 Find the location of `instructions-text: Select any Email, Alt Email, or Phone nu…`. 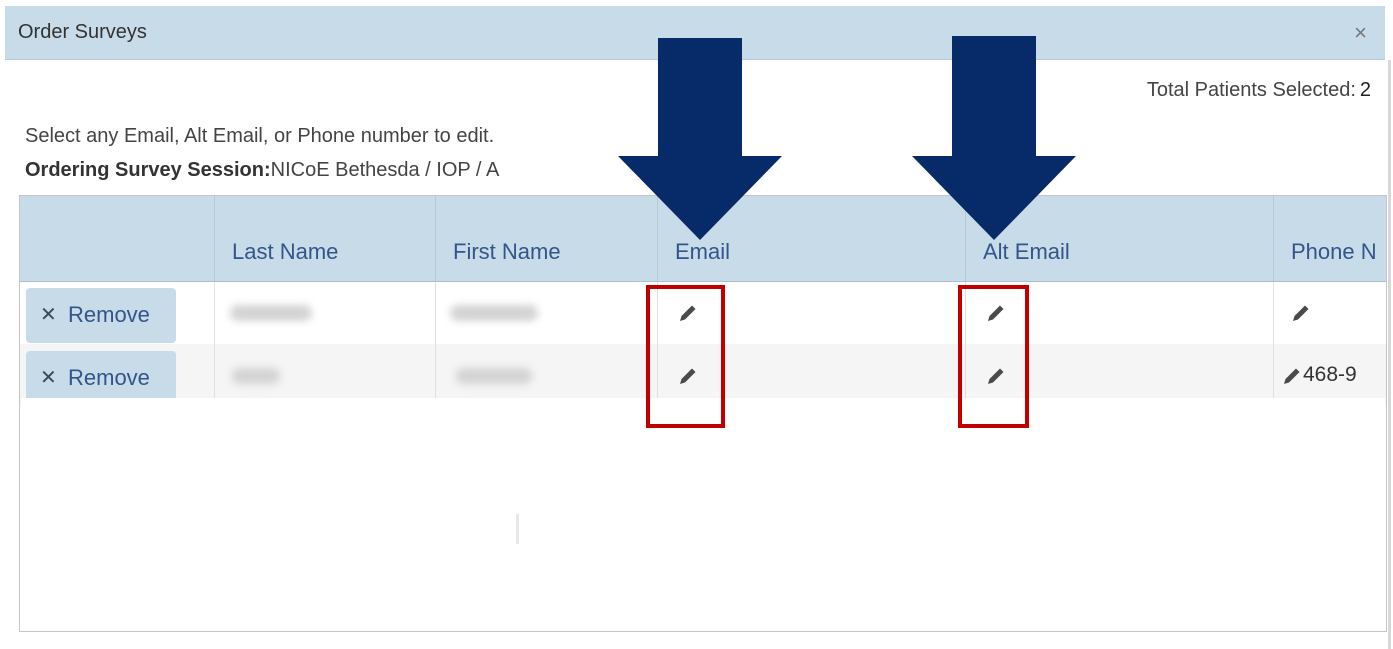

instructions-text: Select any Email, Alt Email, or Phone nu… is located at coordinates (260, 136).